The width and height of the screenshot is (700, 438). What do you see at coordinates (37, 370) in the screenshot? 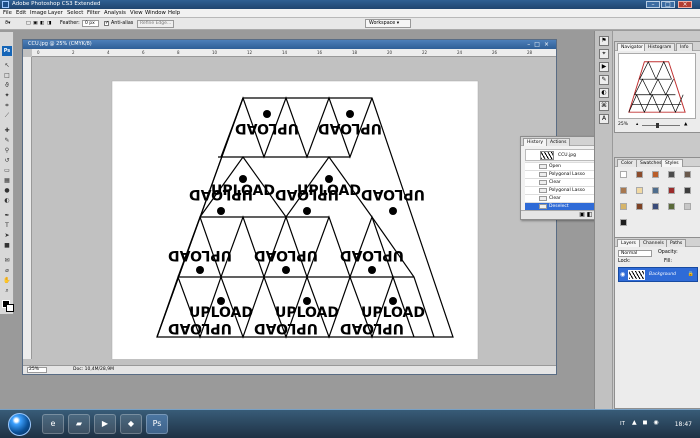
I see `zoom-field: 25%` at bounding box center [37, 370].